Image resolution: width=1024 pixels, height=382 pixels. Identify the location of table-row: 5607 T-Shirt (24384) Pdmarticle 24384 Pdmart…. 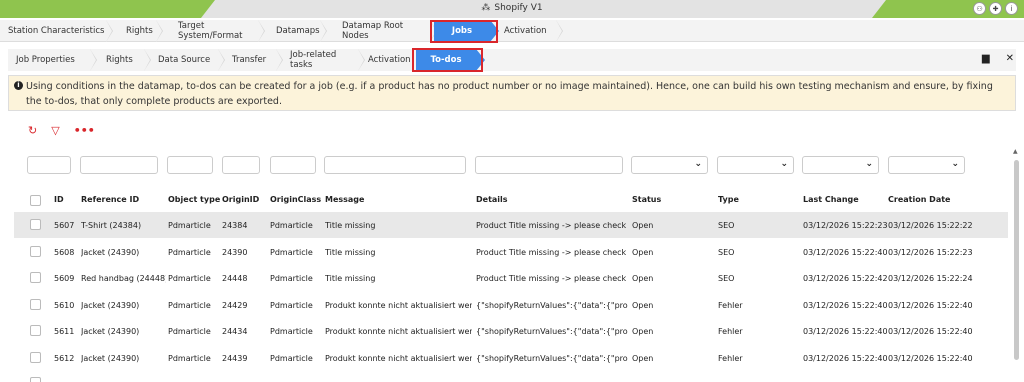
(511, 225).